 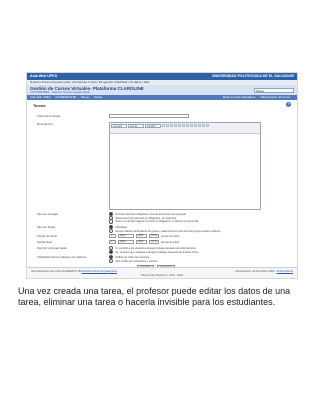 I want to click on footer-powered-by: Powered by Claroline © 2001 - 2009, so click(x=162, y=275).